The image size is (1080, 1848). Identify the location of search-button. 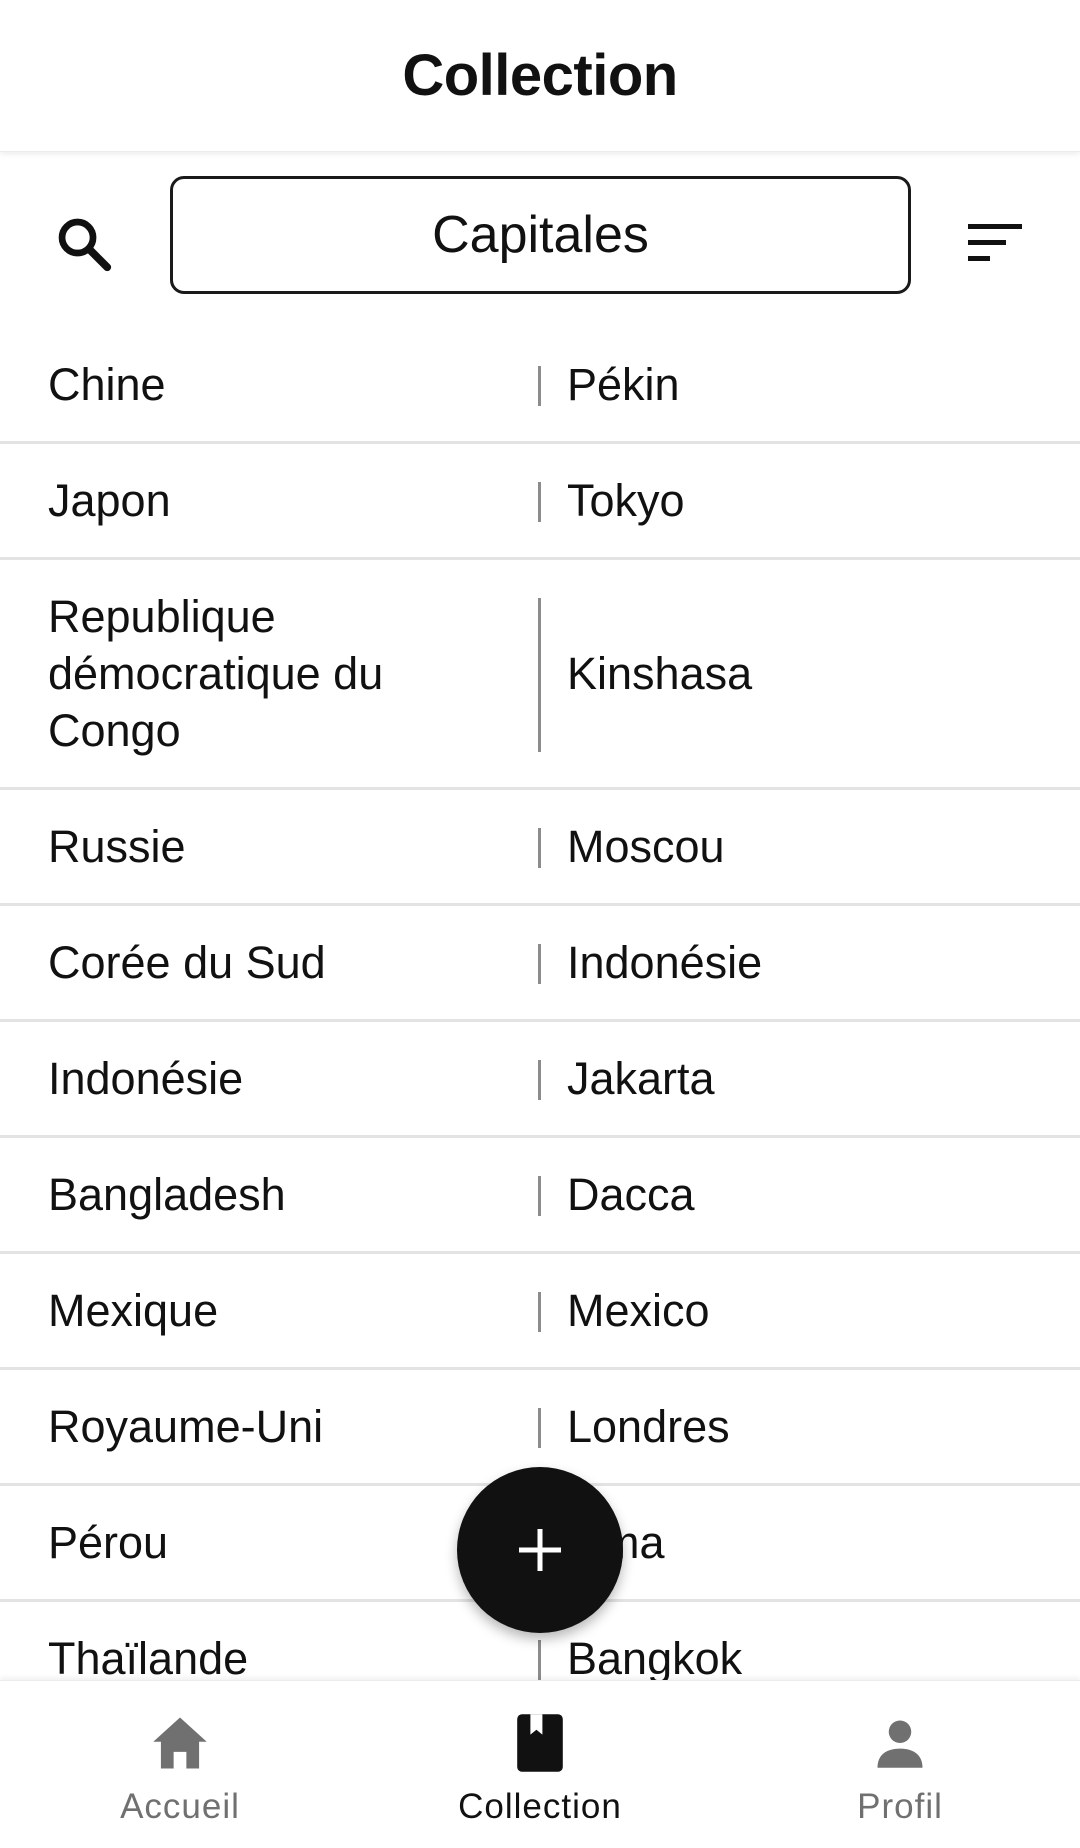
(84, 244).